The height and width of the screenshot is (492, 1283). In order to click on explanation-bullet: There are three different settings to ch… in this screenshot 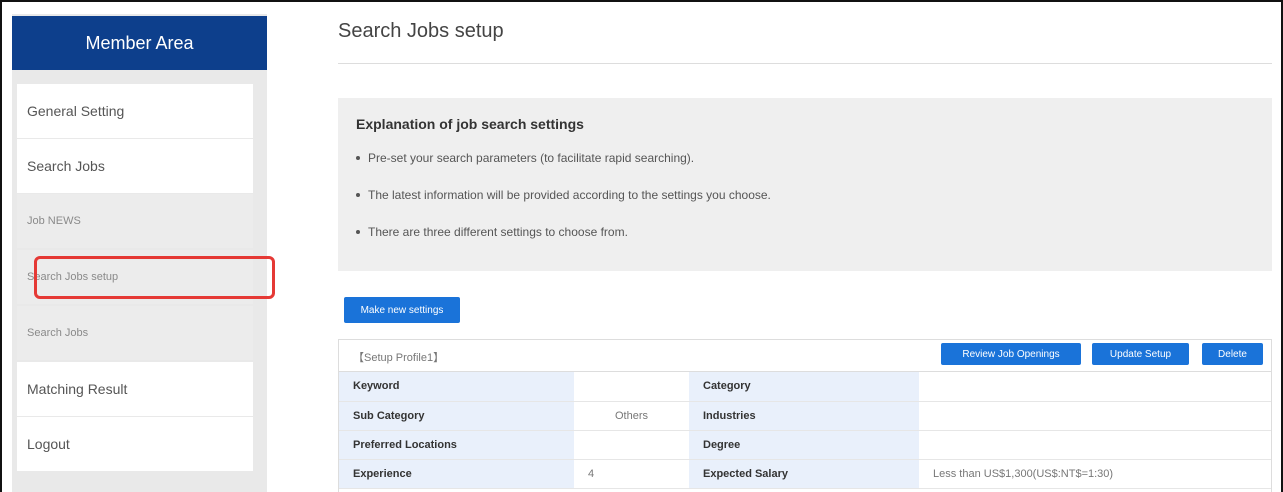, I will do `click(492, 232)`.